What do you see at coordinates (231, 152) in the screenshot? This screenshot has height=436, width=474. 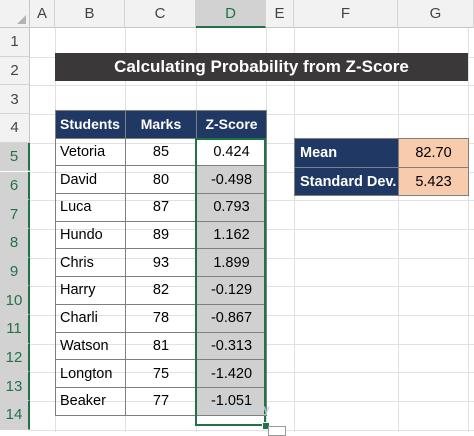 I see `z-score-cell: 0.424` at bounding box center [231, 152].